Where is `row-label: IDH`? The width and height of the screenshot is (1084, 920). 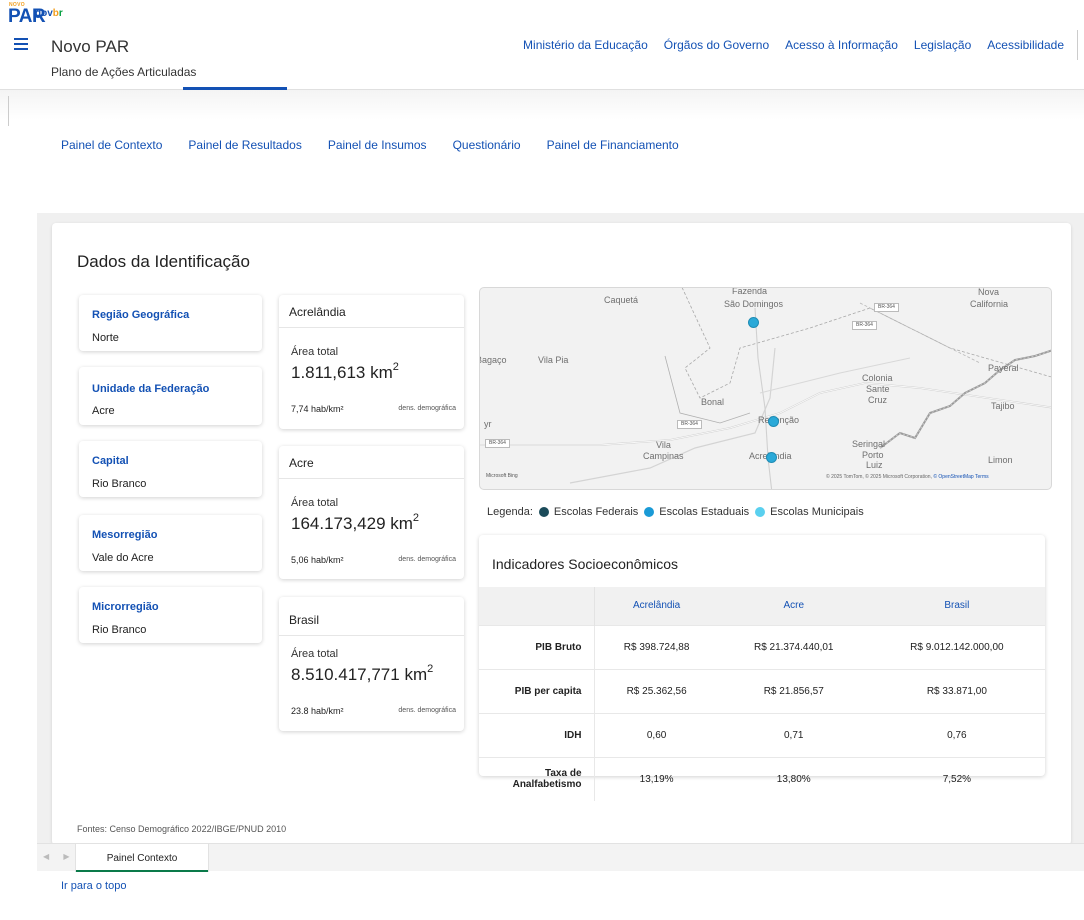
row-label: IDH is located at coordinates (537, 734).